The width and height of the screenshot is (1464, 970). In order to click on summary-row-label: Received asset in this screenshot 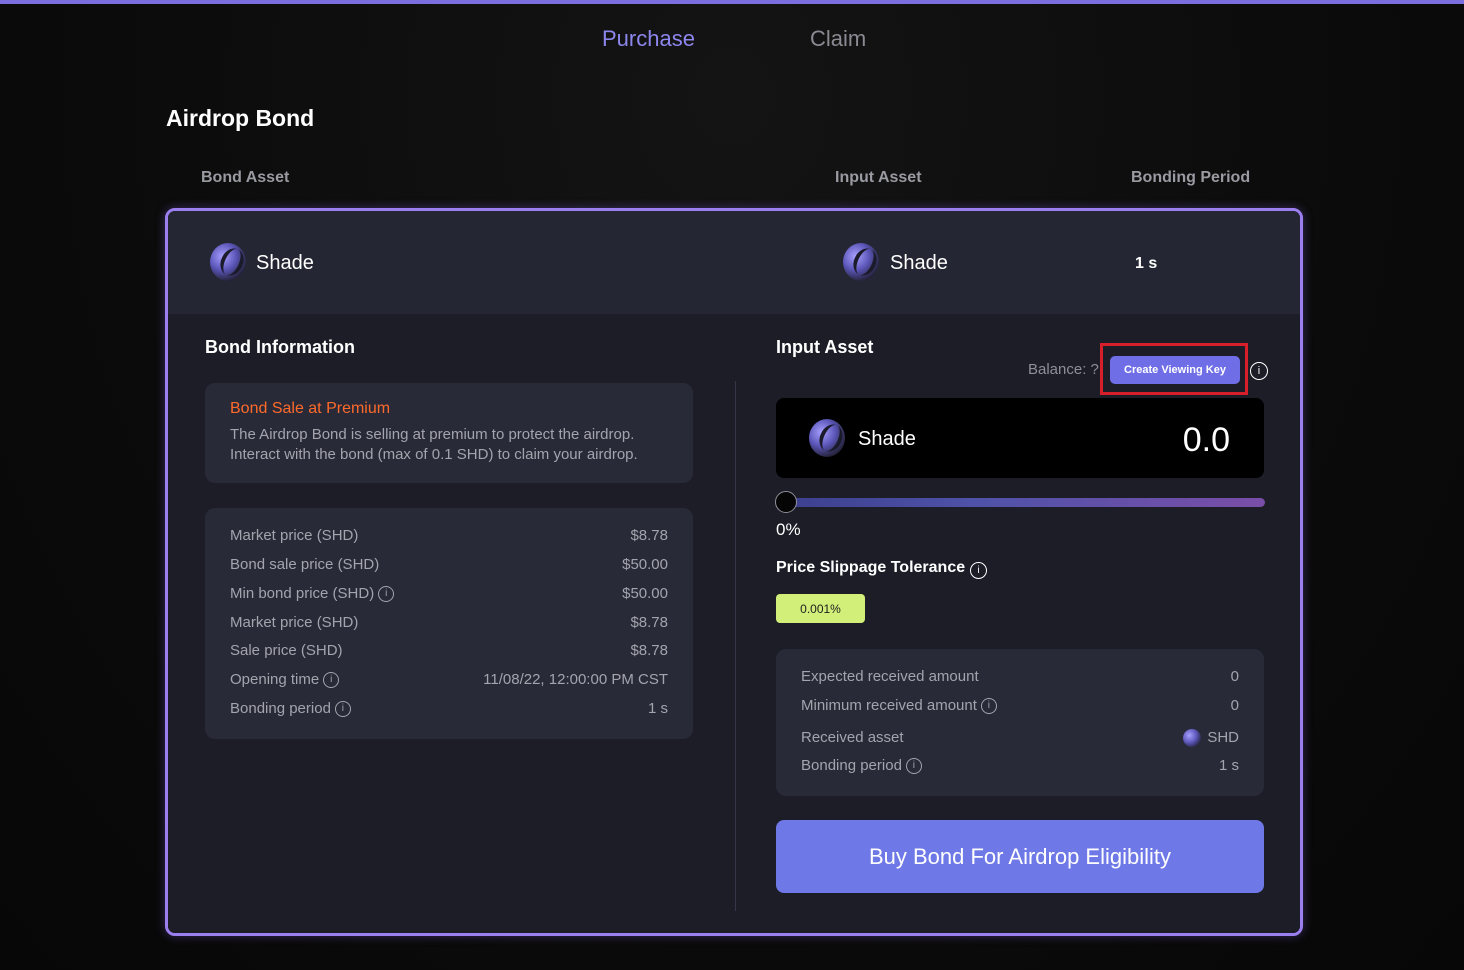, I will do `click(852, 737)`.